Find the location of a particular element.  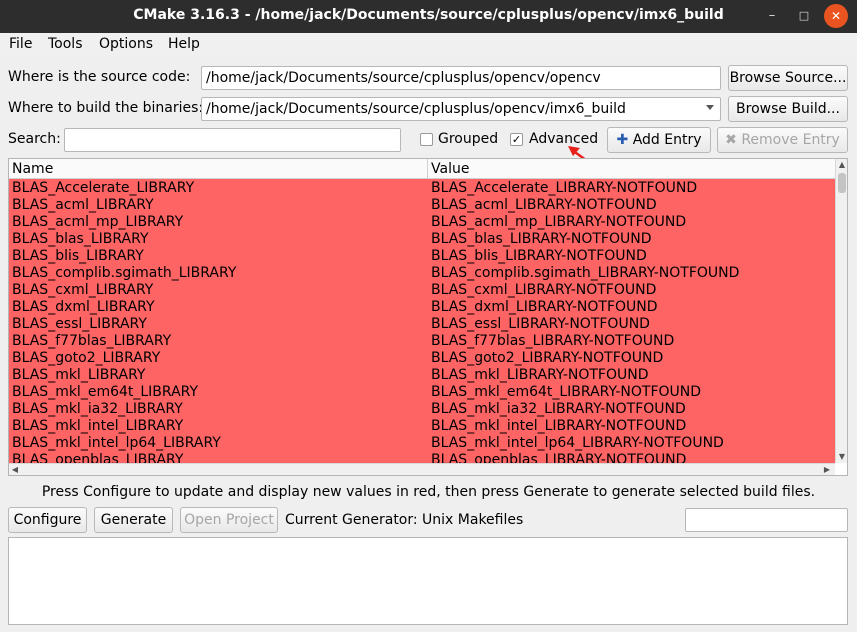

cell-name: BLAS_blas_LIBRARY is located at coordinates (80, 239).